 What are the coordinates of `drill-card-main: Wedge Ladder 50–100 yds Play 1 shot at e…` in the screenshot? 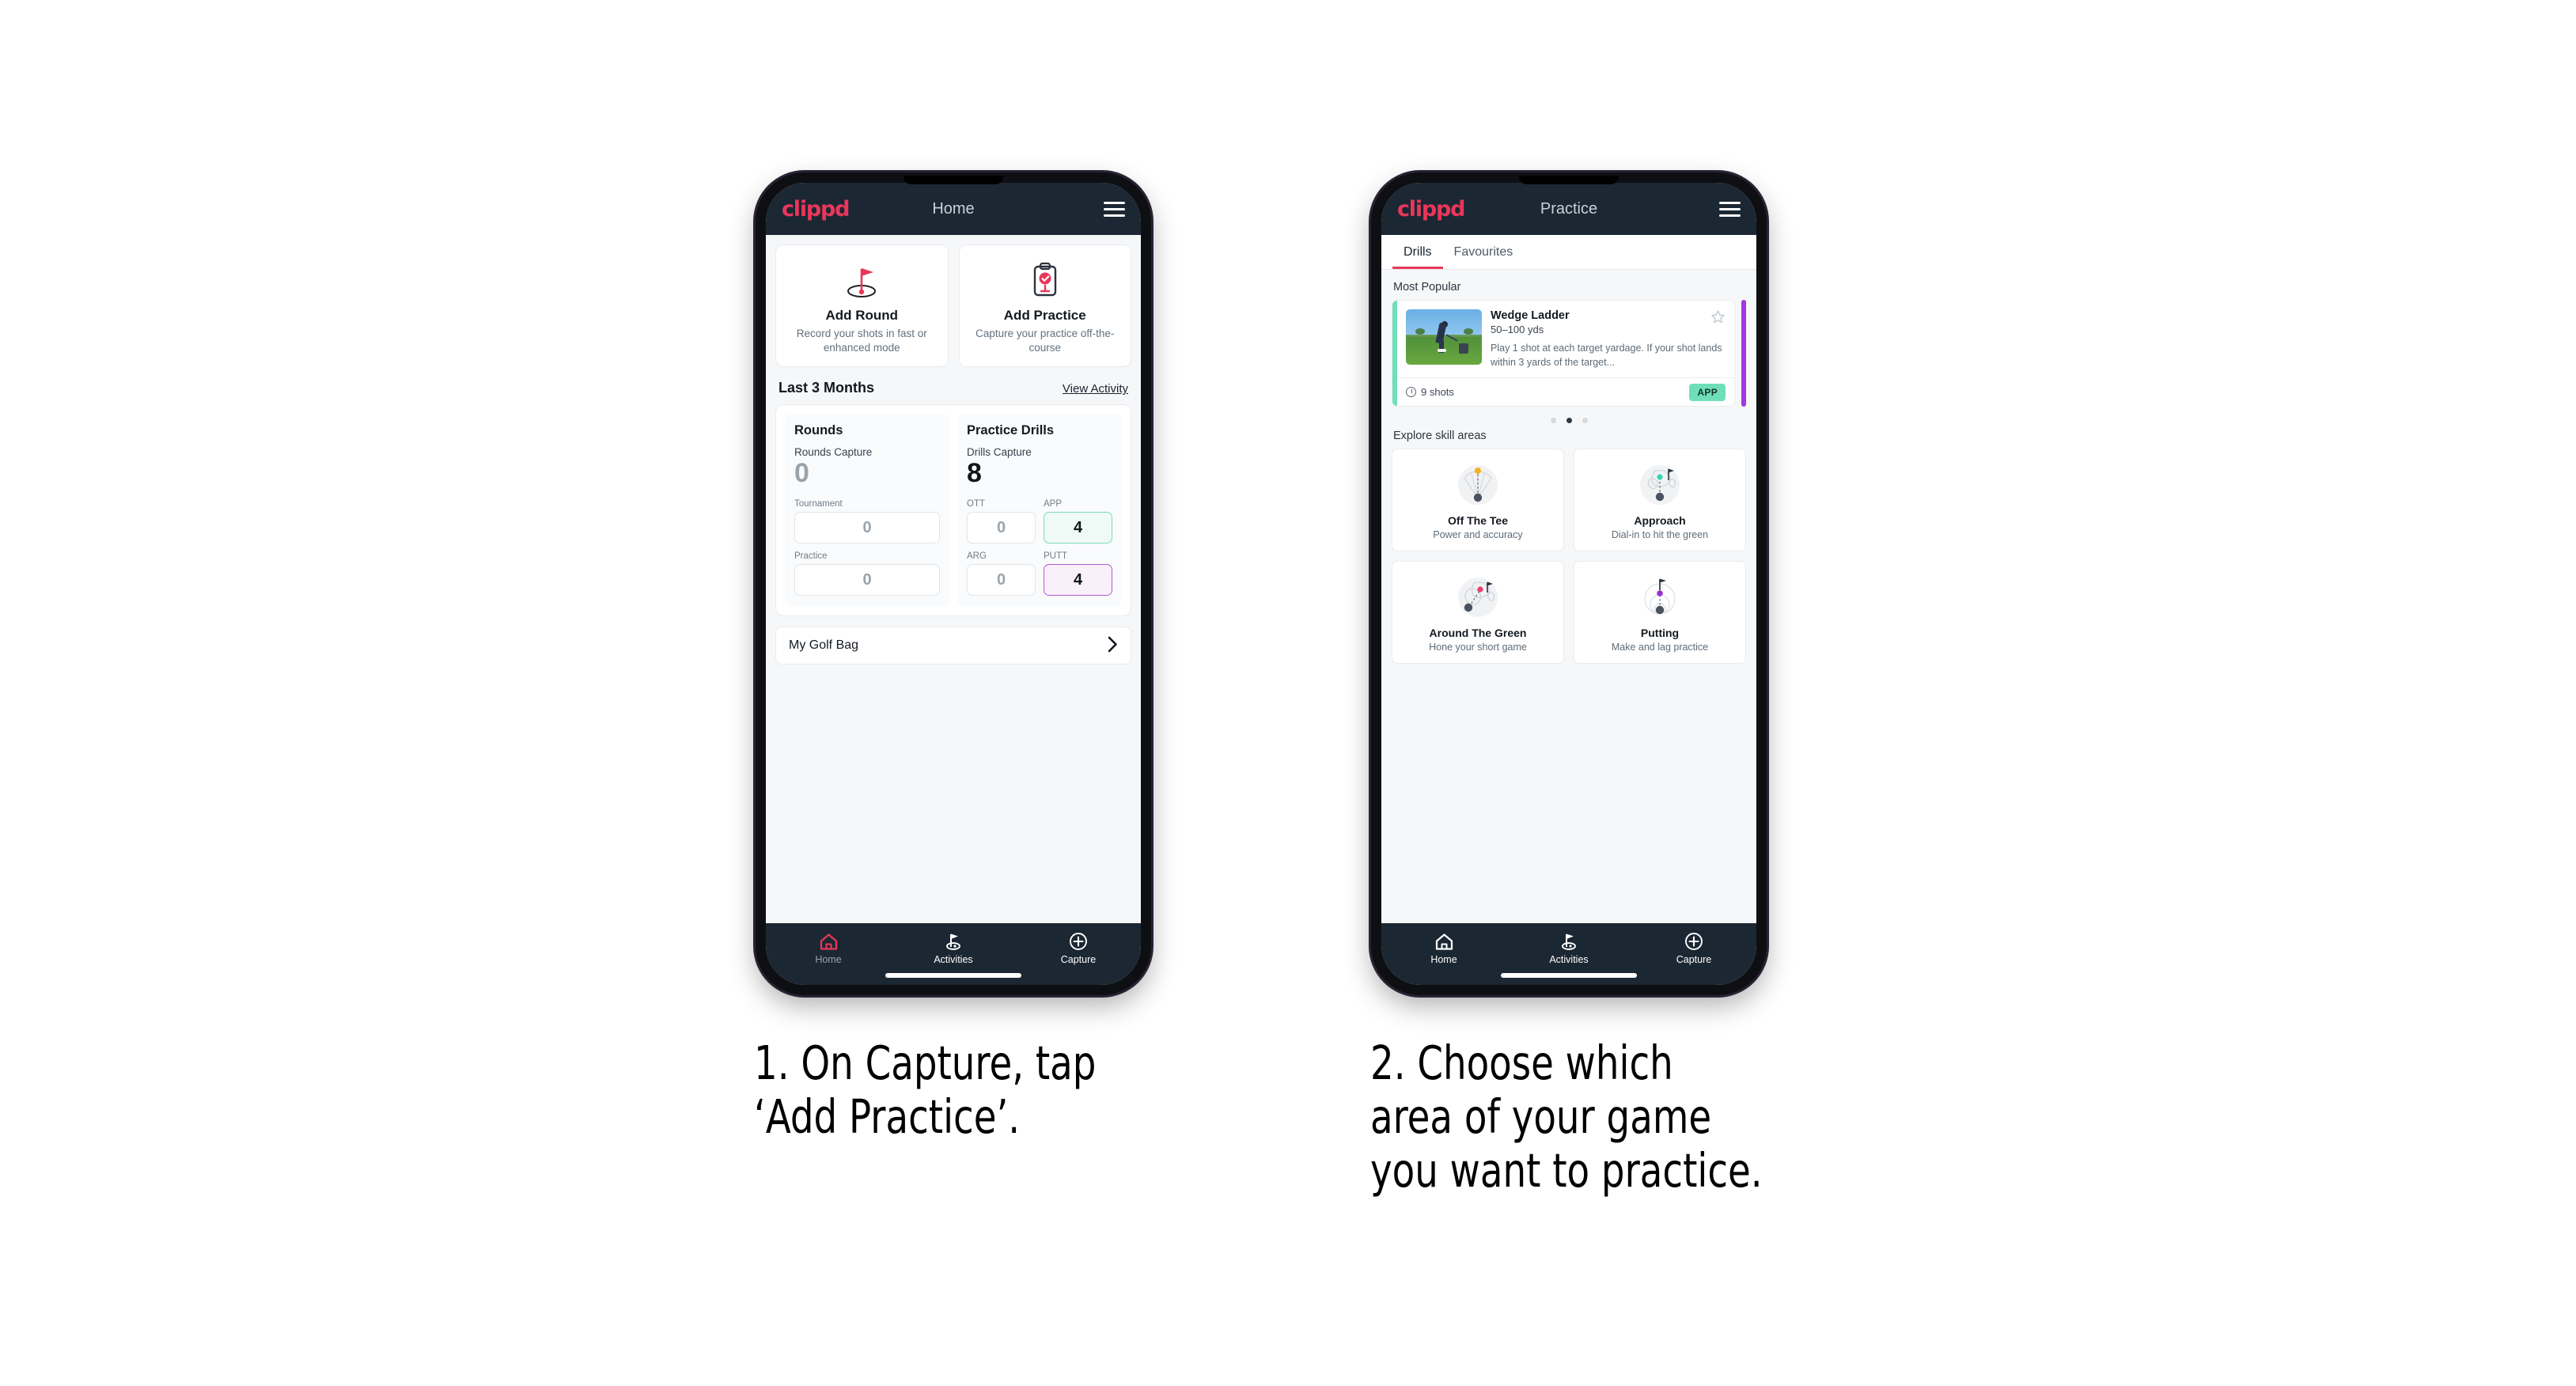 It's located at (1565, 354).